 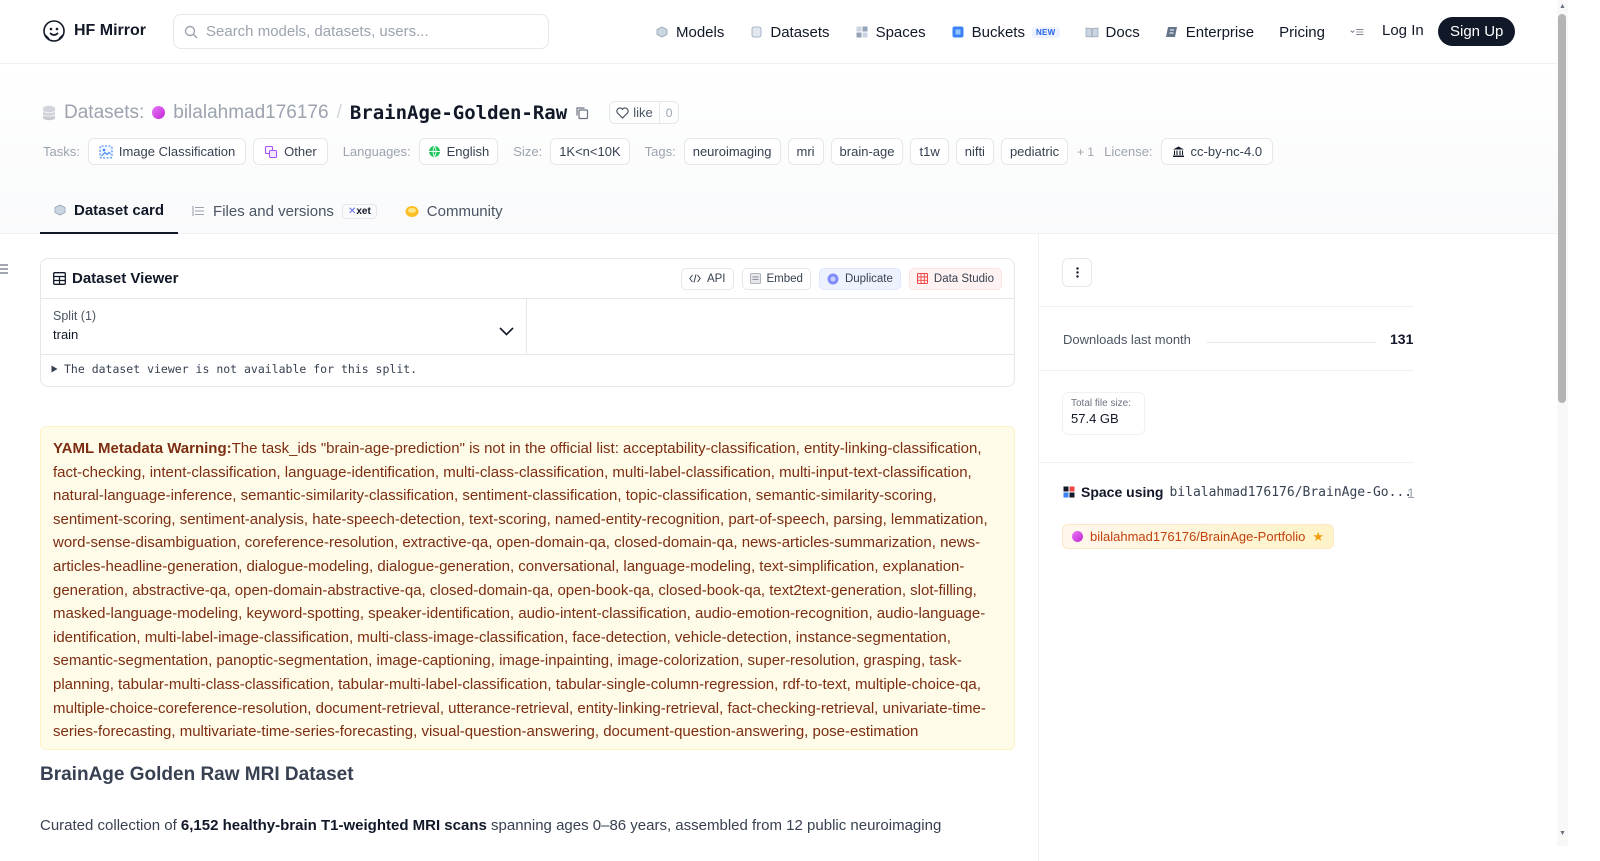 I want to click on viewer-title-text: Dataset Viewer, so click(x=125, y=278).